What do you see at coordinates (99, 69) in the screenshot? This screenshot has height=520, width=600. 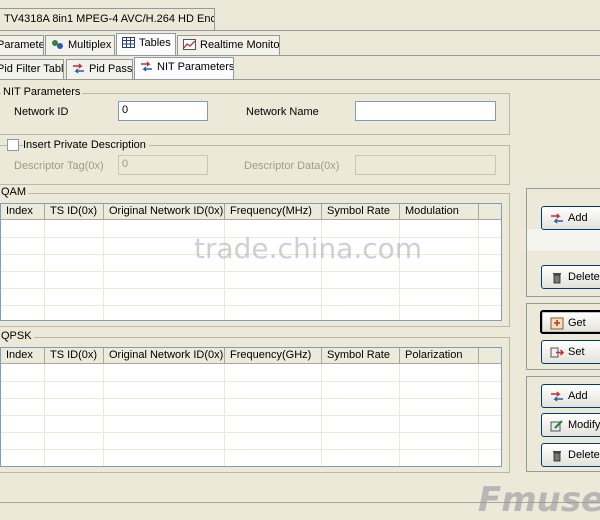 I see `tab-pid-pass: Pid Pass` at bounding box center [99, 69].